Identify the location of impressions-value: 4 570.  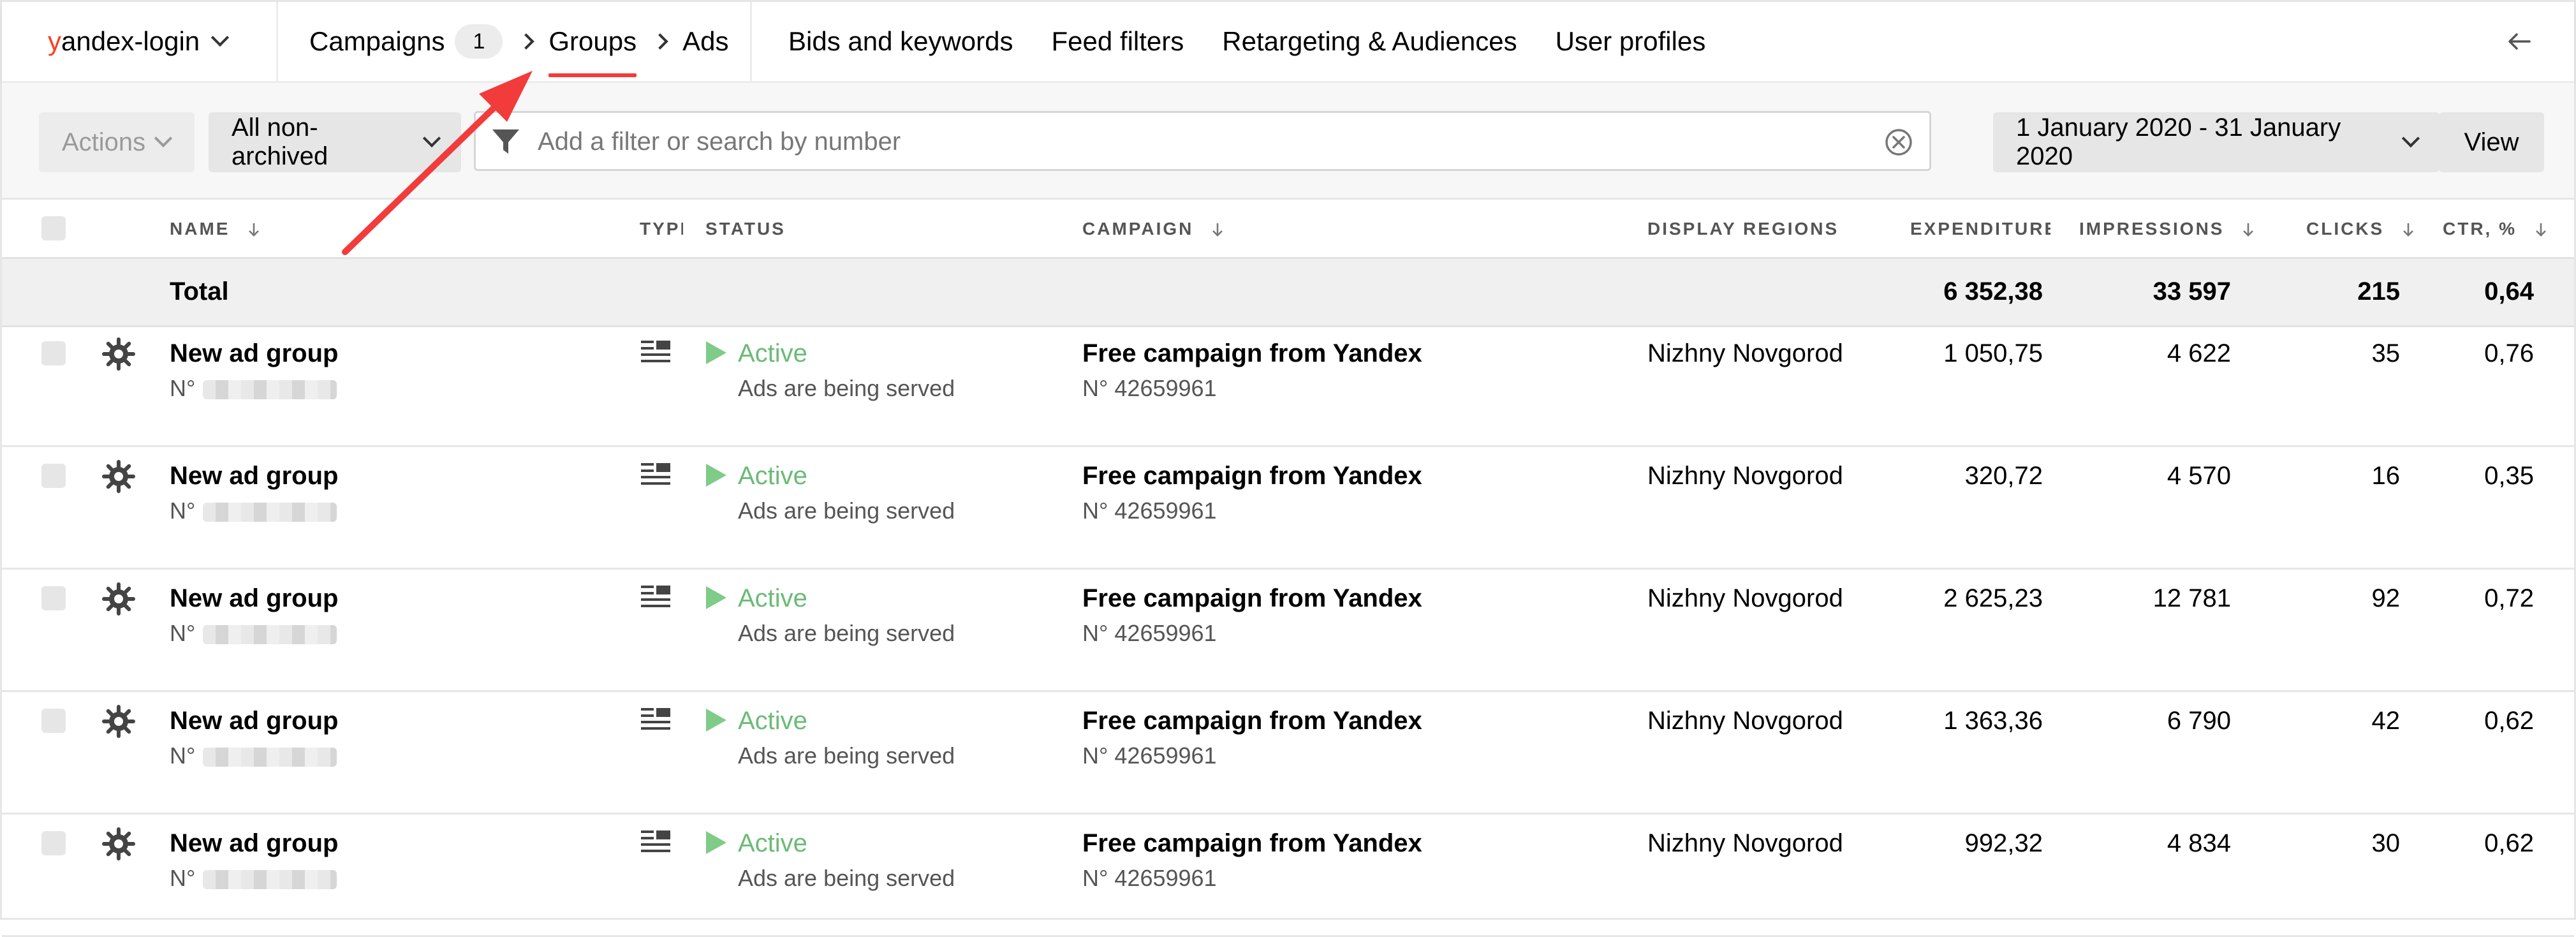
(2199, 476).